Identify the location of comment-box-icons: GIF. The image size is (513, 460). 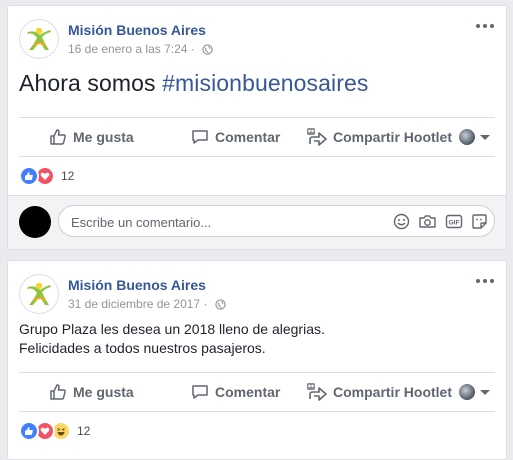
(440, 221).